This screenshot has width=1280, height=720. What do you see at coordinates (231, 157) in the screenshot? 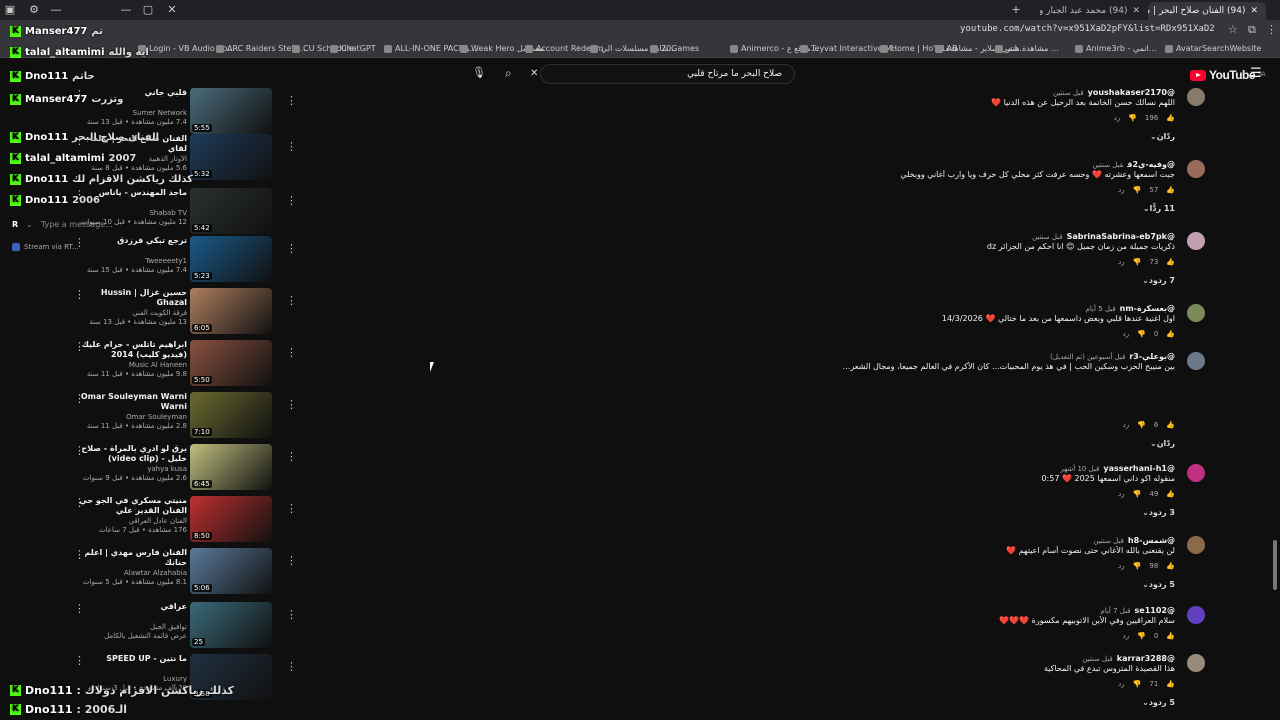
I see `video-thumbnail: 5:32` at bounding box center [231, 157].